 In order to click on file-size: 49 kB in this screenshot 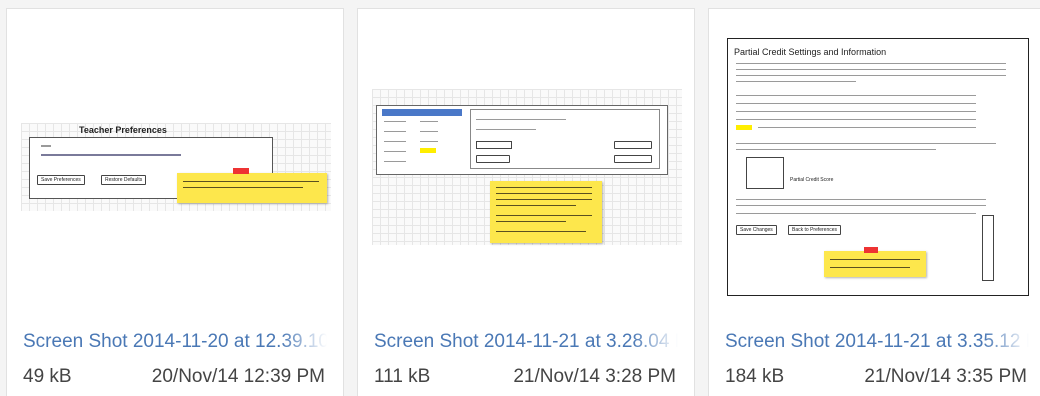, I will do `click(47, 376)`.